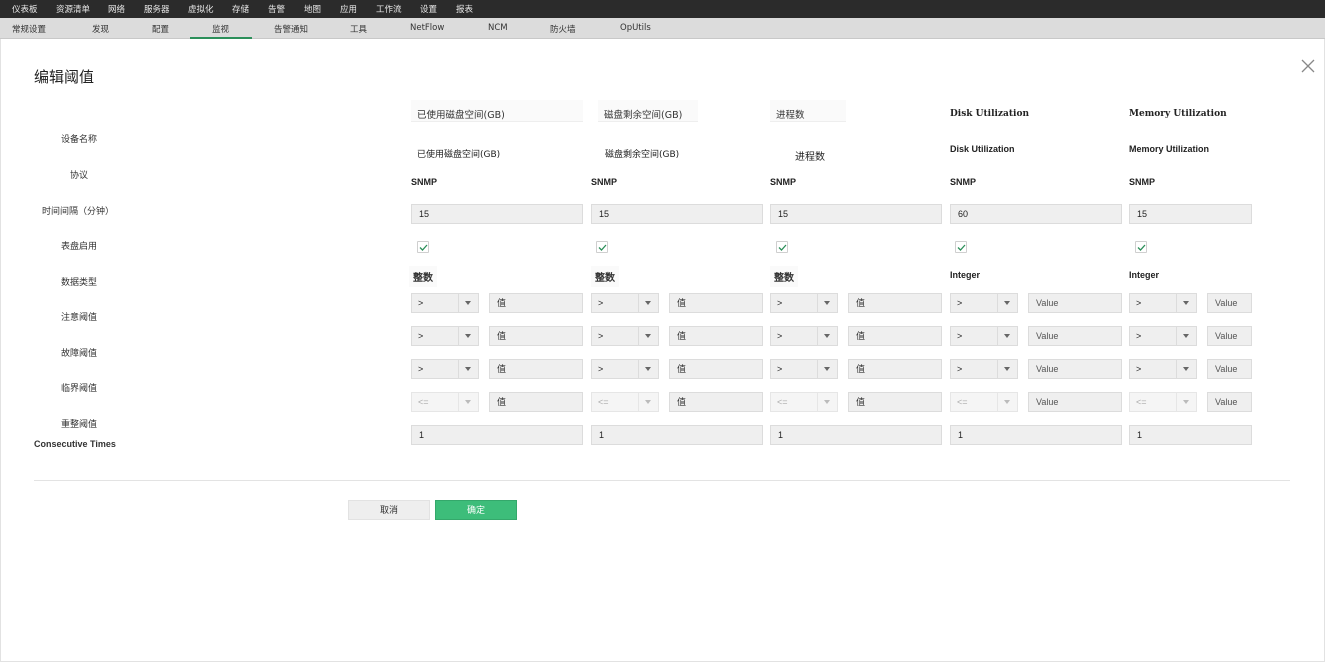  I want to click on tab-configuration: 配置, so click(160, 29).